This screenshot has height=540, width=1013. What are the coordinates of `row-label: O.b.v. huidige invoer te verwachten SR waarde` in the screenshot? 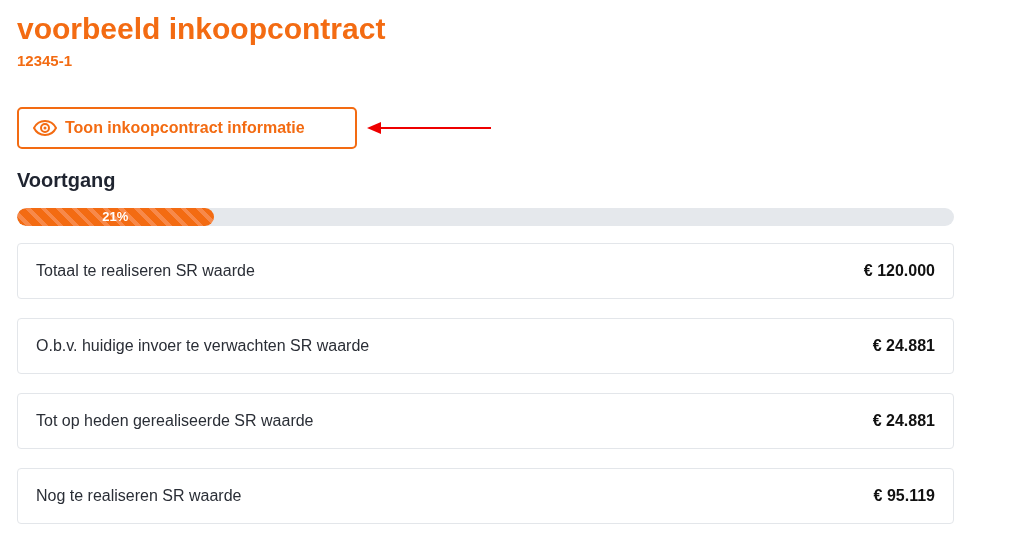 It's located at (203, 345).